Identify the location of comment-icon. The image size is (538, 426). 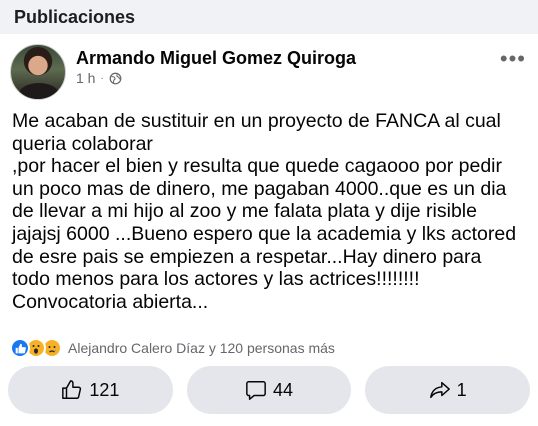
(256, 390).